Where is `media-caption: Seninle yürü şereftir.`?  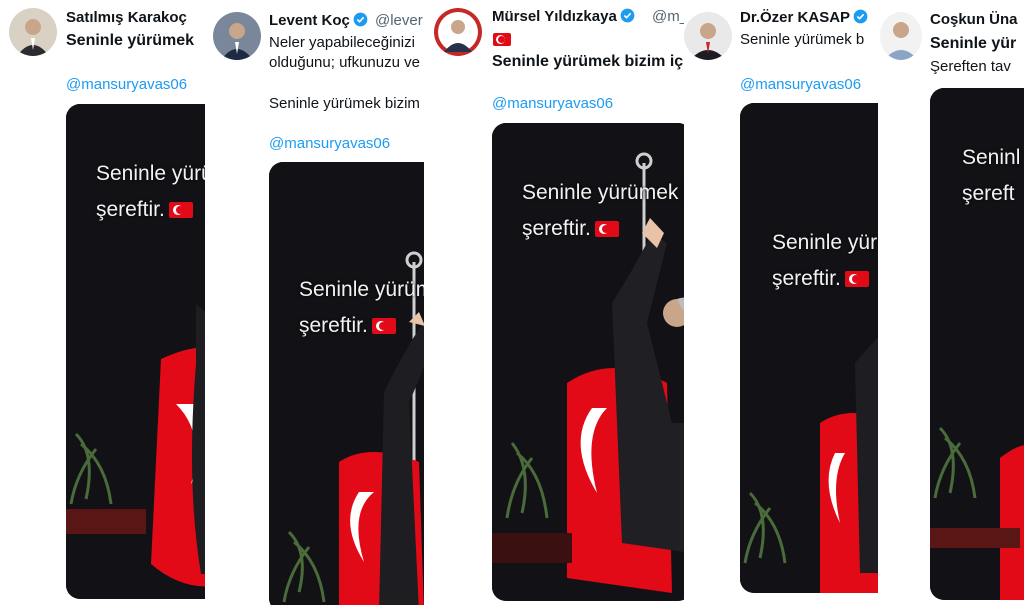 media-caption: Seninle yürü şereftir. is located at coordinates (150, 192).